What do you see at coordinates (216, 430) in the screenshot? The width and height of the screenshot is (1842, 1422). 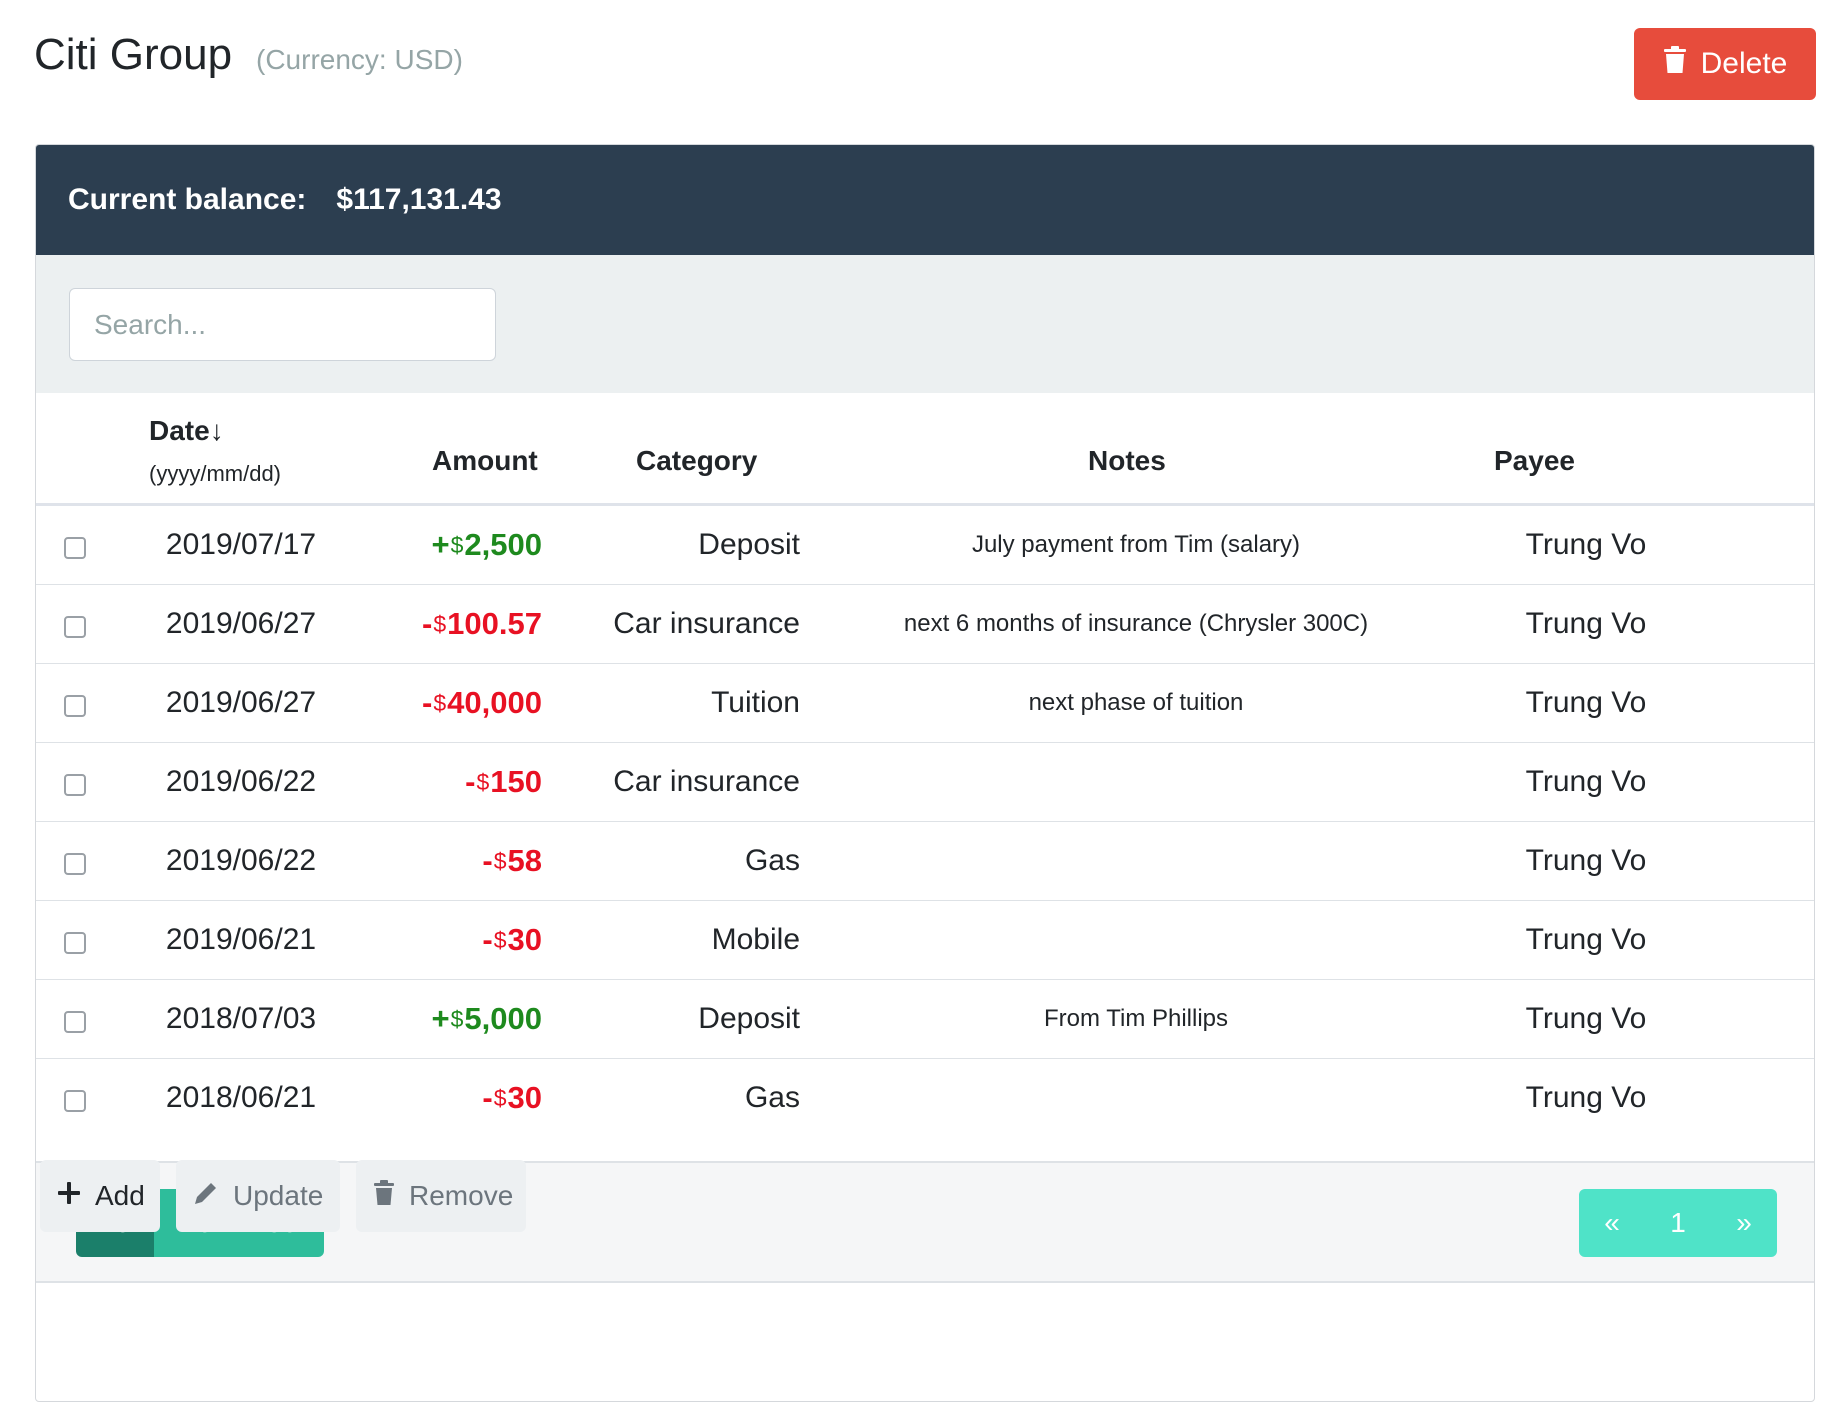 I see `sort-arrow-down-icon: ↓` at bounding box center [216, 430].